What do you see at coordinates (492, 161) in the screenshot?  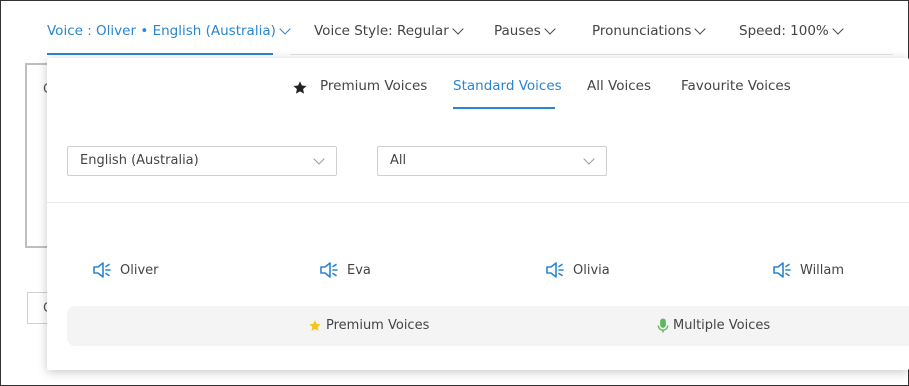 I see `voice-filter-select: All` at bounding box center [492, 161].